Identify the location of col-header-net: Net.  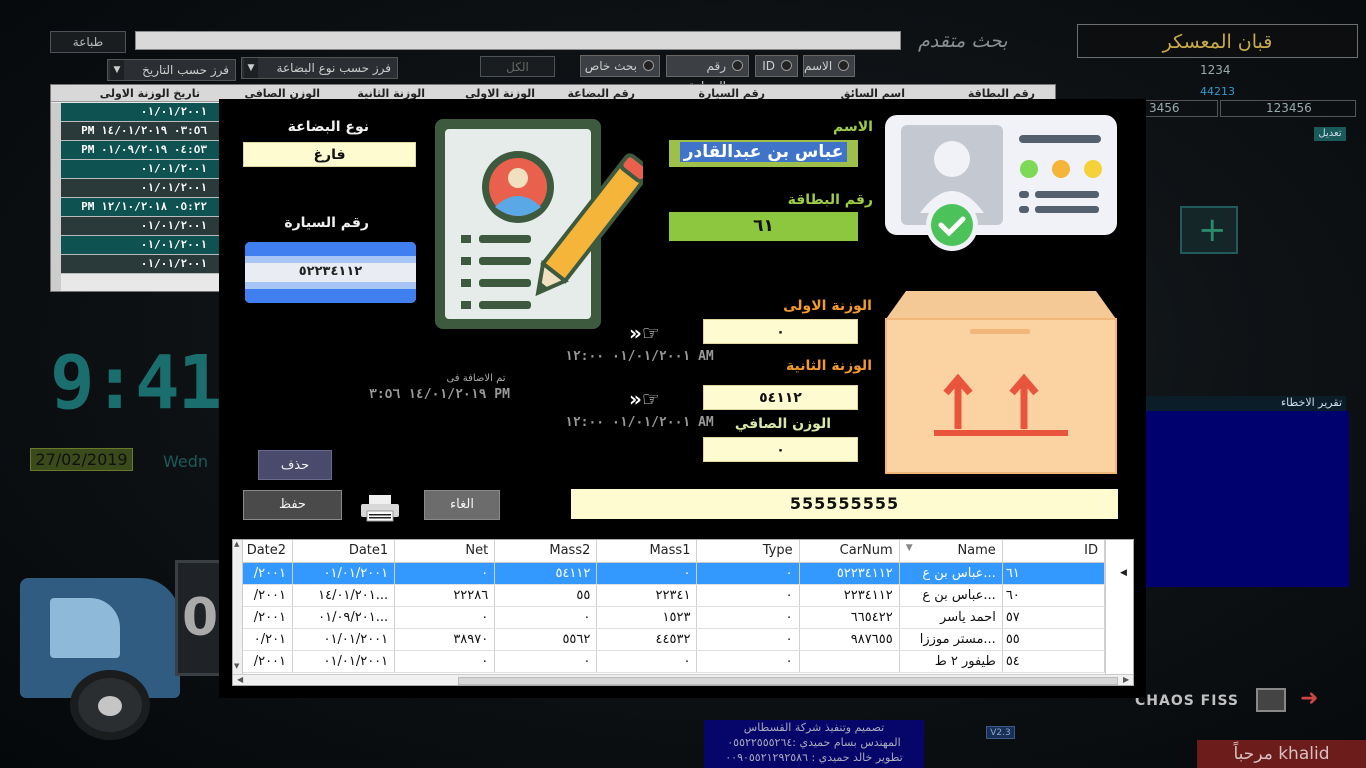
(445, 551).